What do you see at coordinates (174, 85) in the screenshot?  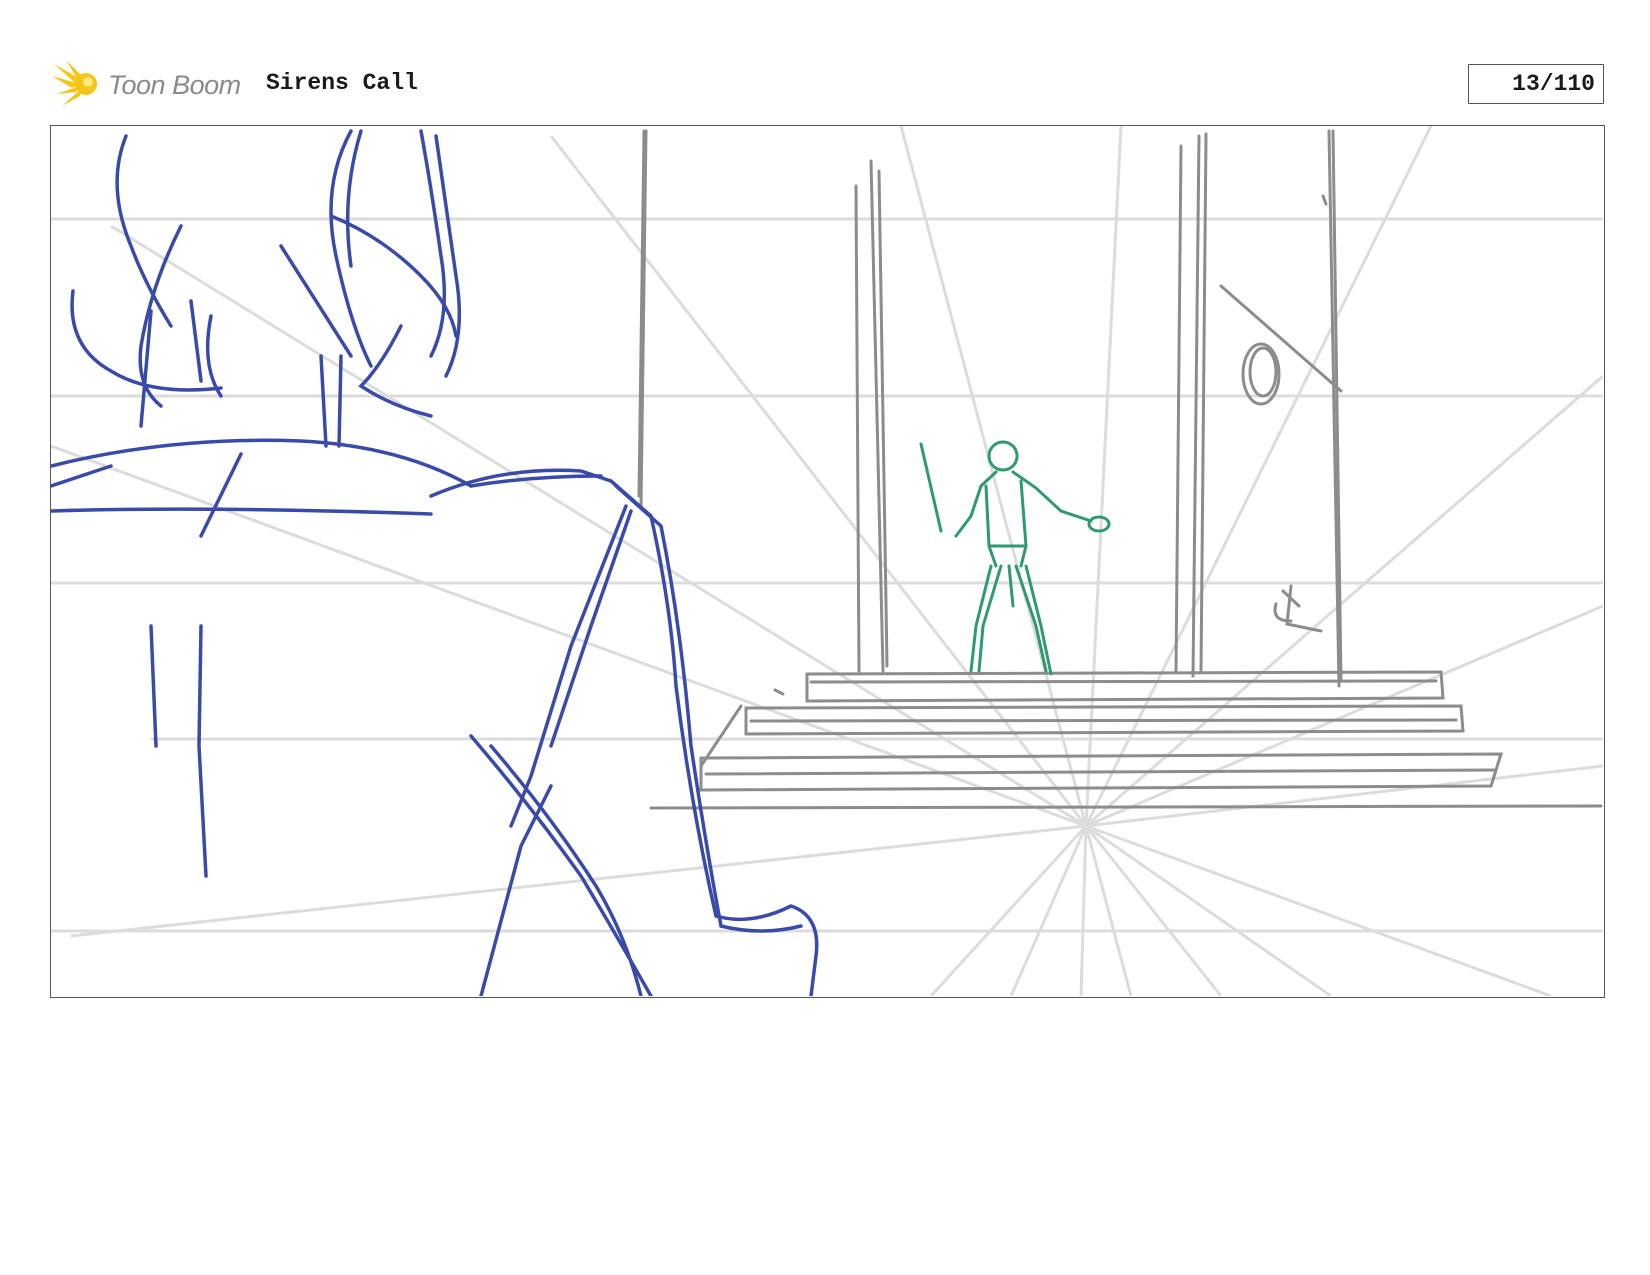 I see `logo-text: Toon Boom` at bounding box center [174, 85].